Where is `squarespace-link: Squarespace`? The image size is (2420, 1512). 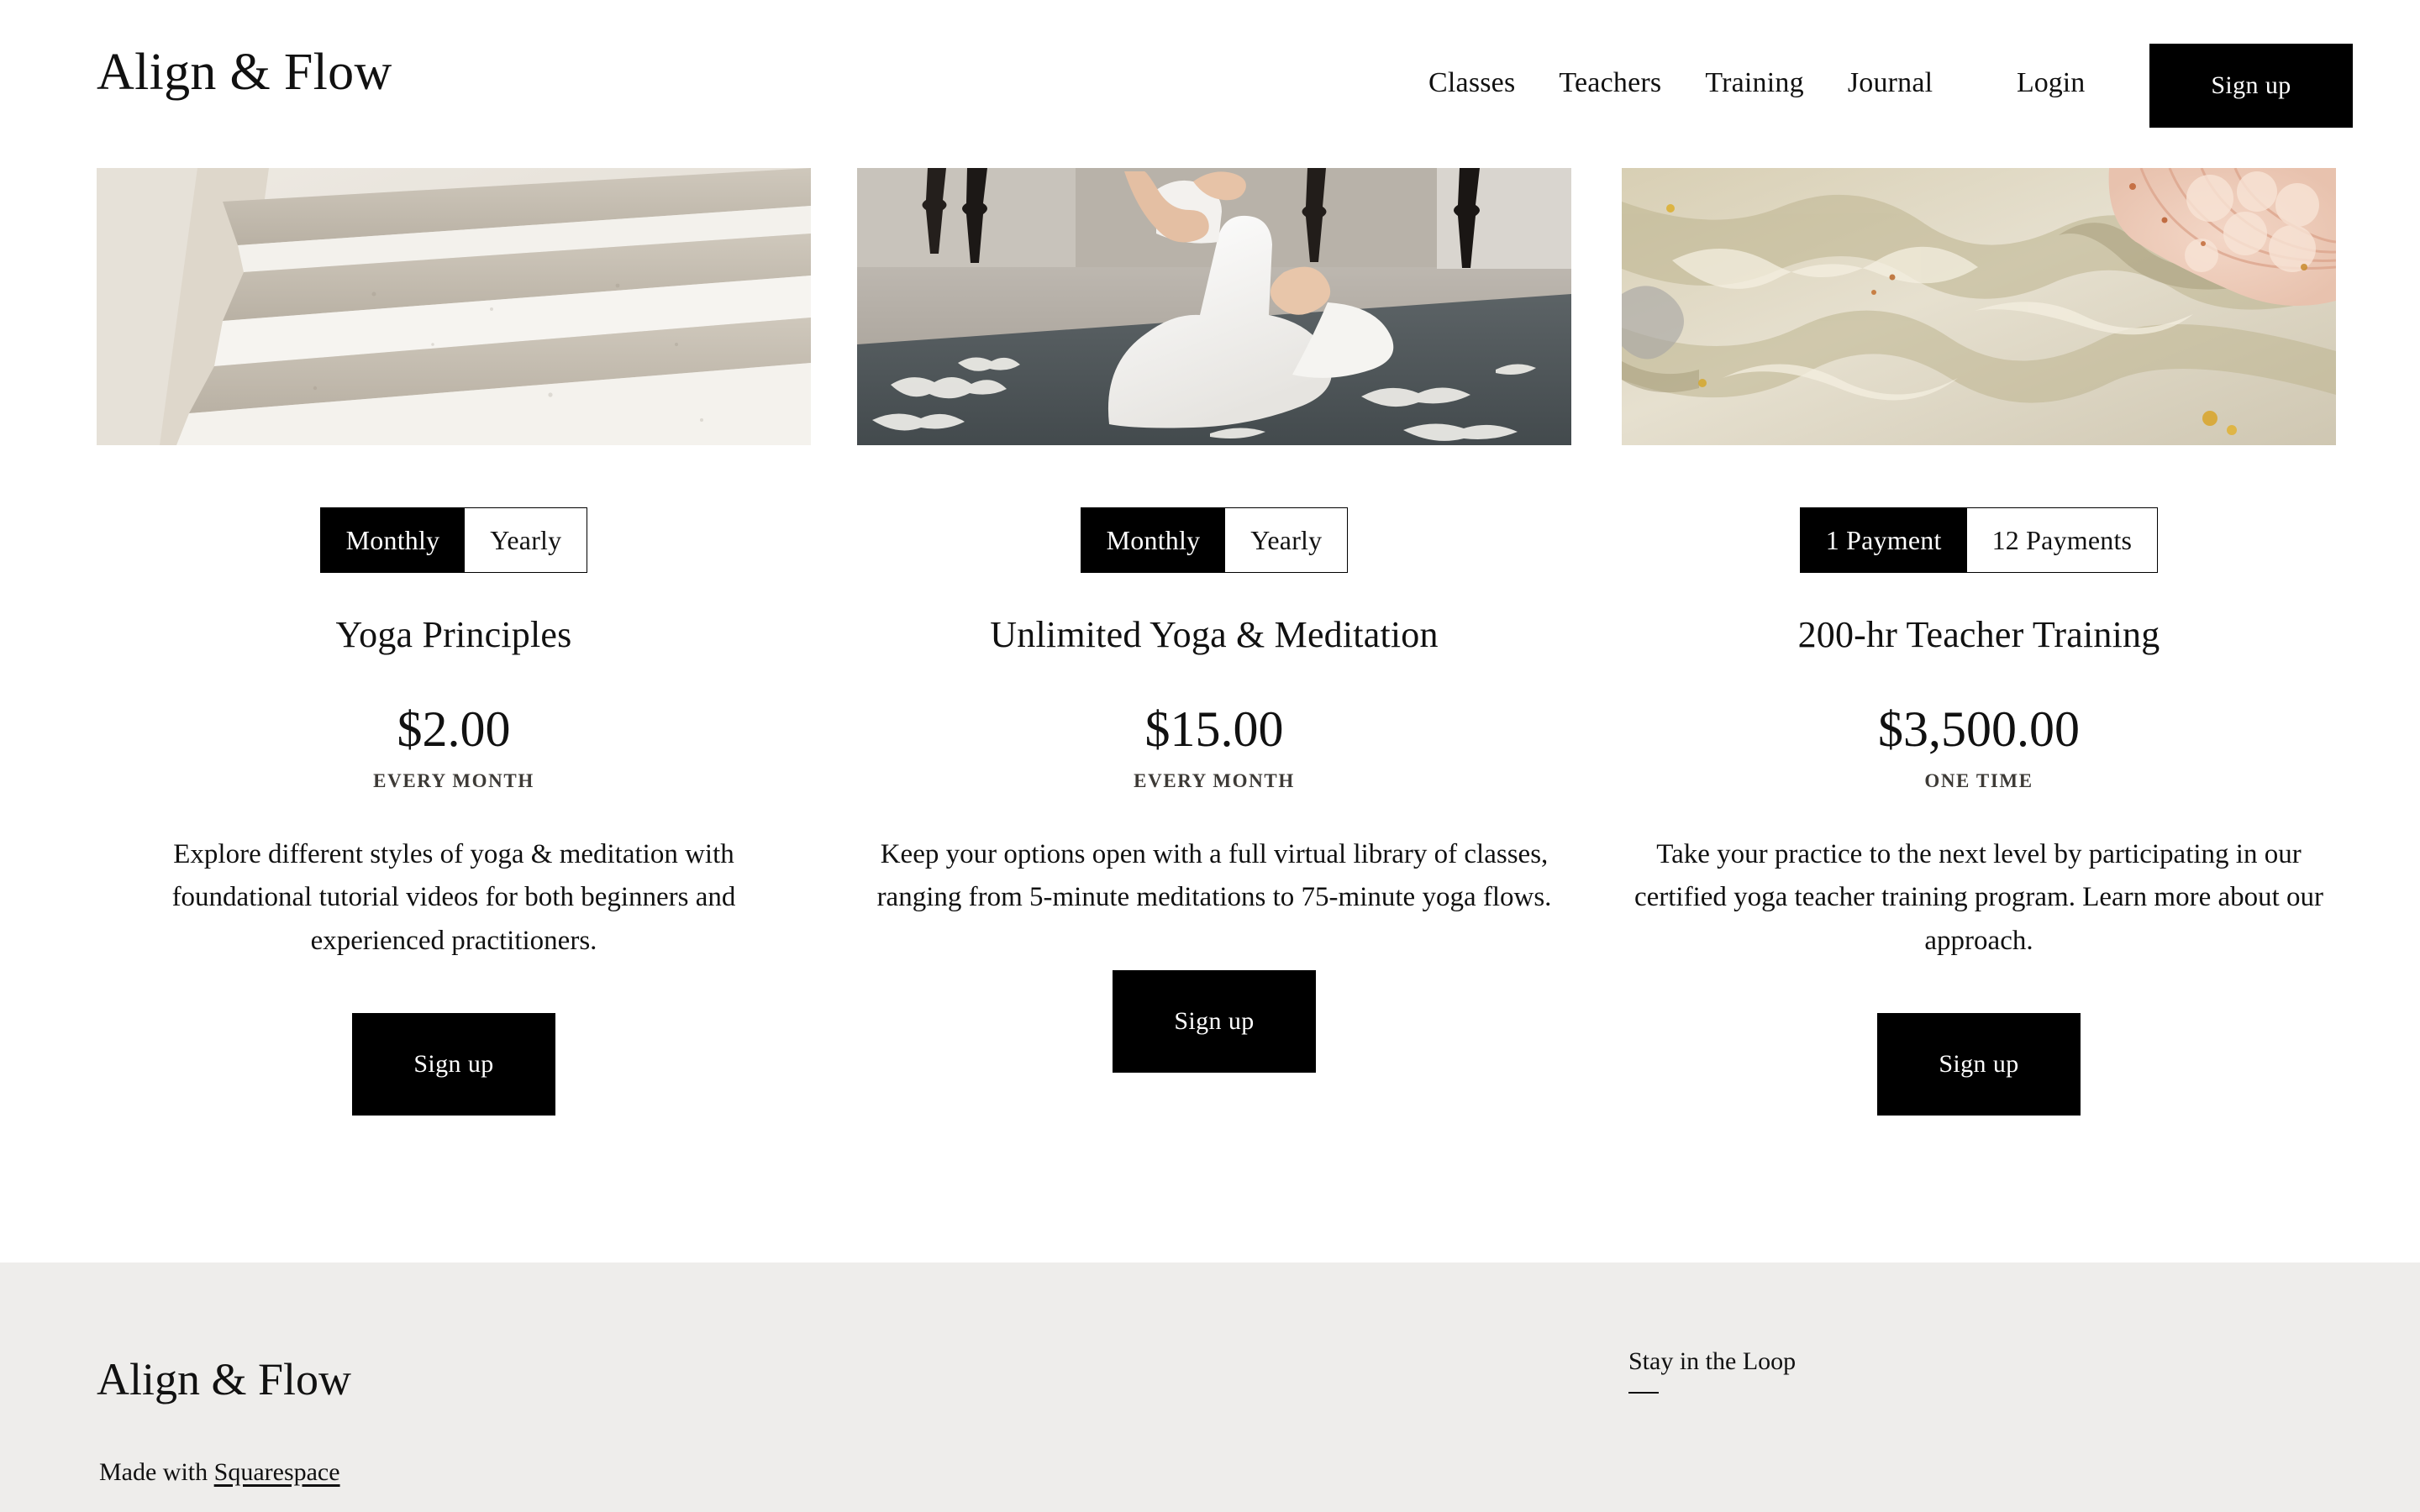 squarespace-link: Squarespace is located at coordinates (277, 1472).